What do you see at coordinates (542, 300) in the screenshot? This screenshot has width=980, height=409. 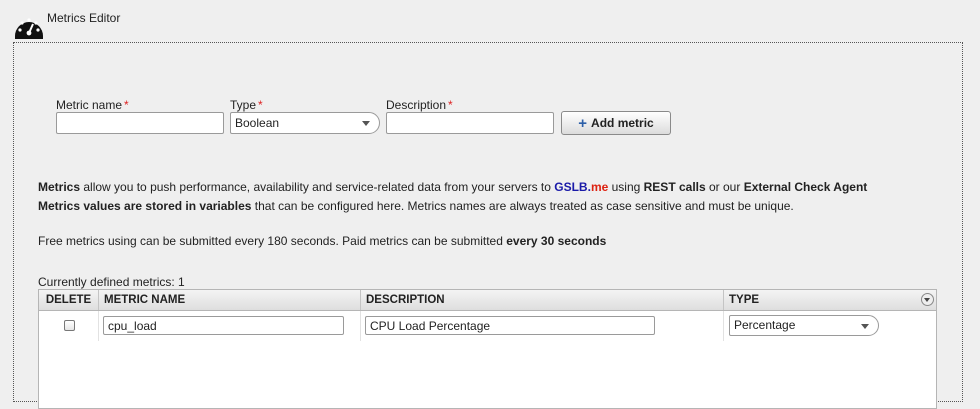 I see `column-header-description: DESCRIPTION` at bounding box center [542, 300].